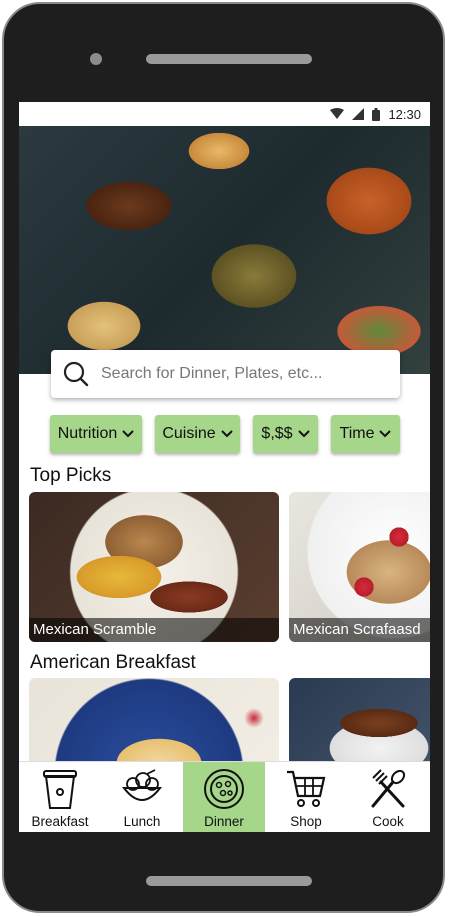  Describe the element at coordinates (142, 821) in the screenshot. I see `nav-item-label: Lunch` at that location.